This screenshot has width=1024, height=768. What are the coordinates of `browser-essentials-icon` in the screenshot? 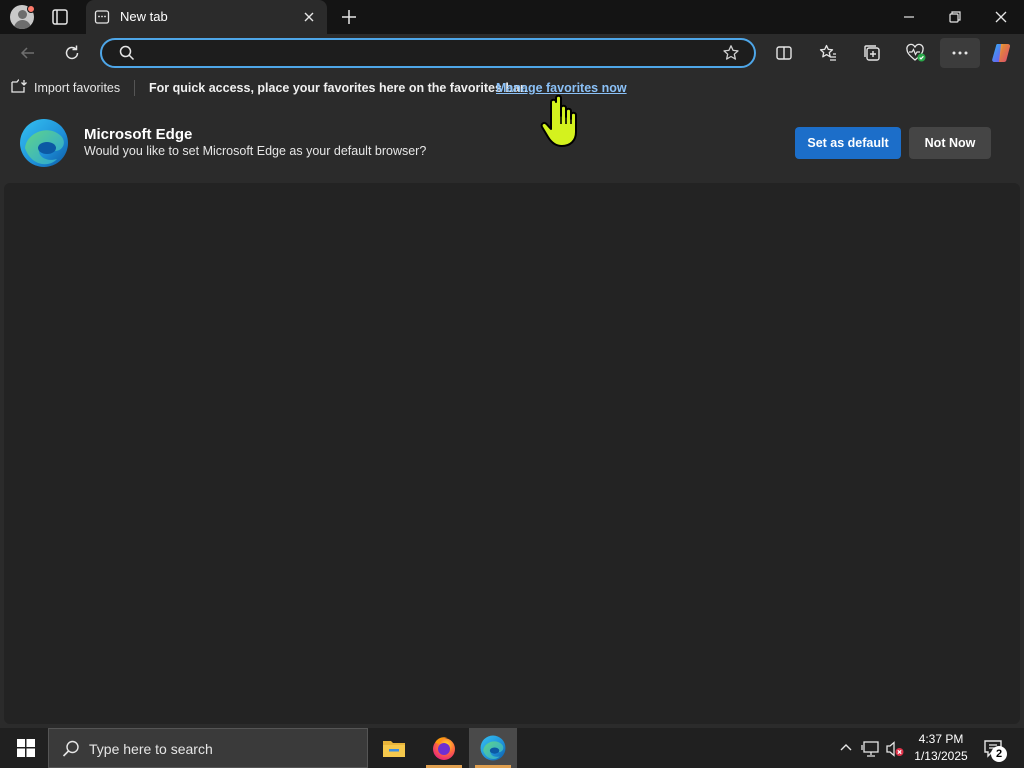 It's located at (916, 53).